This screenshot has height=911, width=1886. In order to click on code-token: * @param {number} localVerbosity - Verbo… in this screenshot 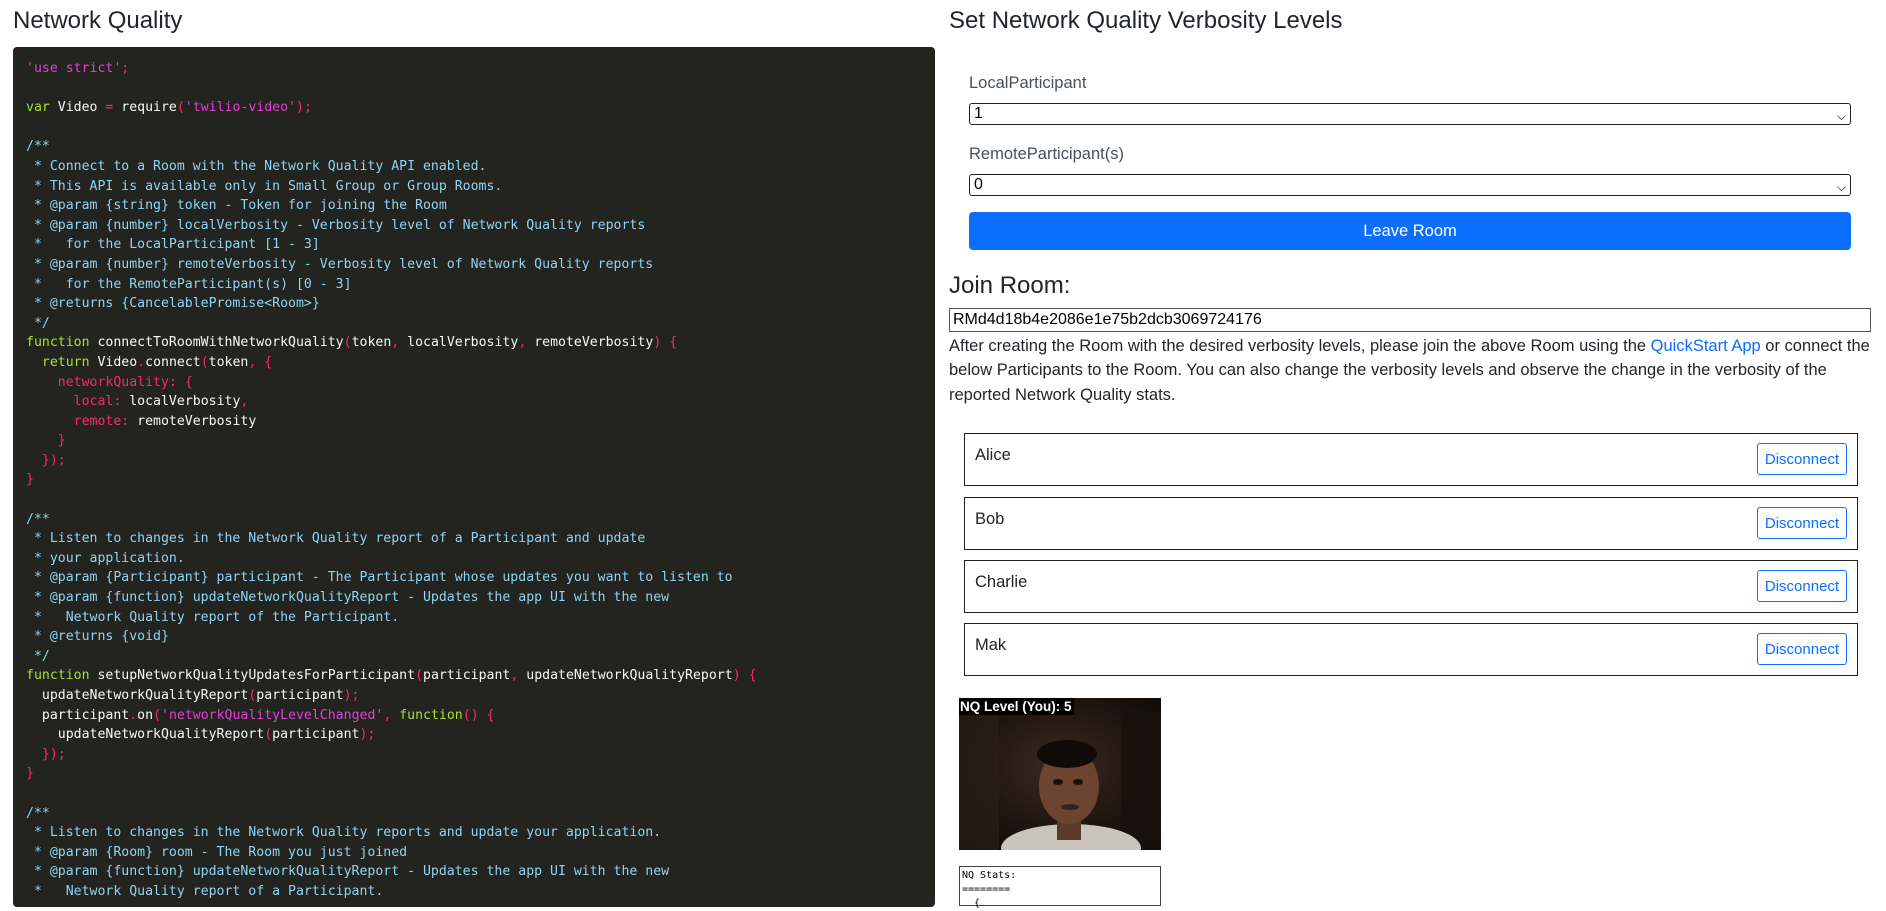, I will do `click(336, 225)`.